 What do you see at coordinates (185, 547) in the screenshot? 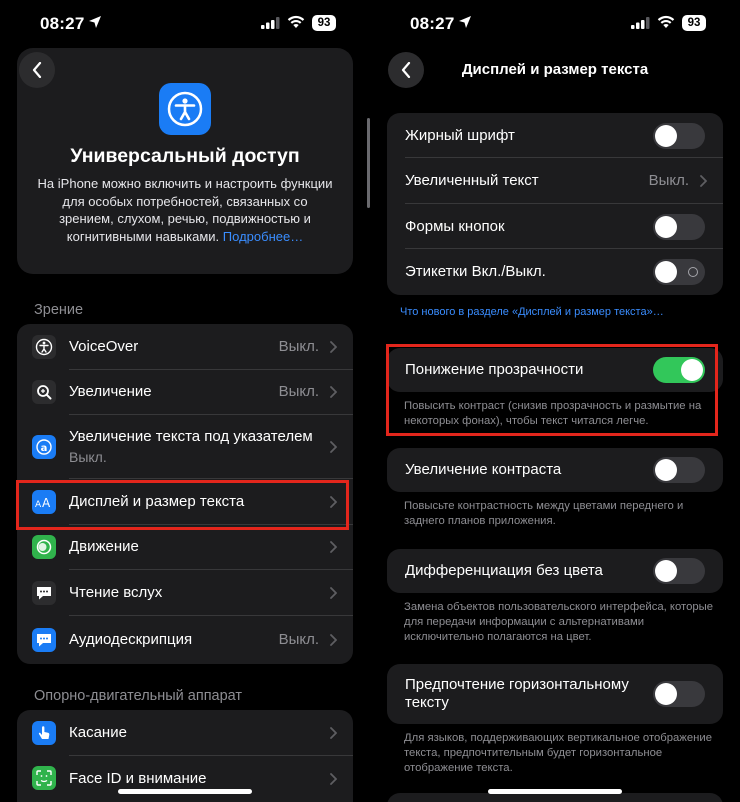
I see `list-item-motion: Движение` at bounding box center [185, 547].